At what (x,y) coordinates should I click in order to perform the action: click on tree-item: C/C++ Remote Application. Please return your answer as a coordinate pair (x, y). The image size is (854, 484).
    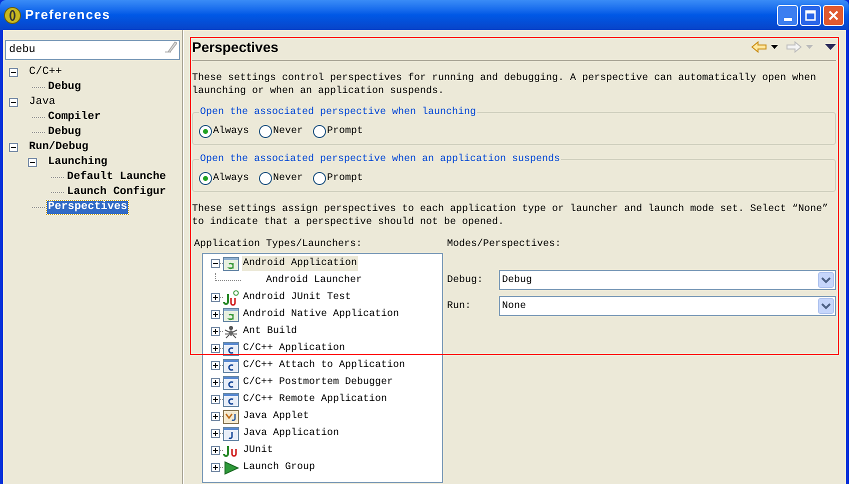
    Looking at the image, I should click on (315, 399).